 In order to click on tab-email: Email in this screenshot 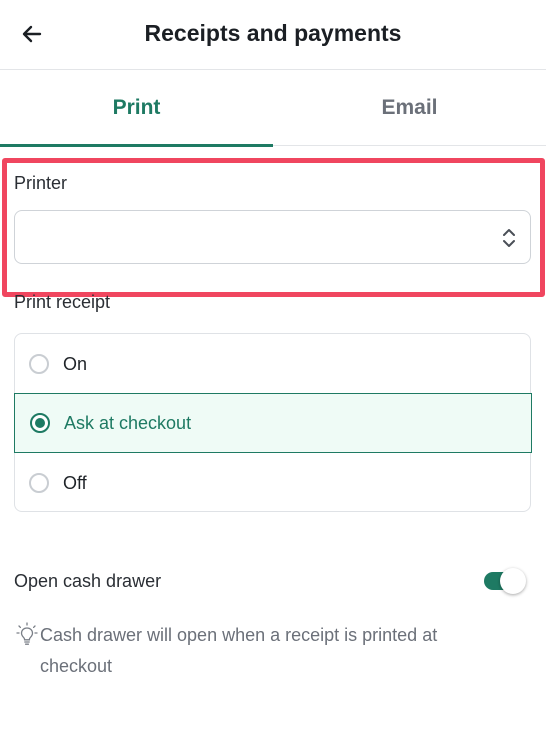, I will do `click(409, 108)`.